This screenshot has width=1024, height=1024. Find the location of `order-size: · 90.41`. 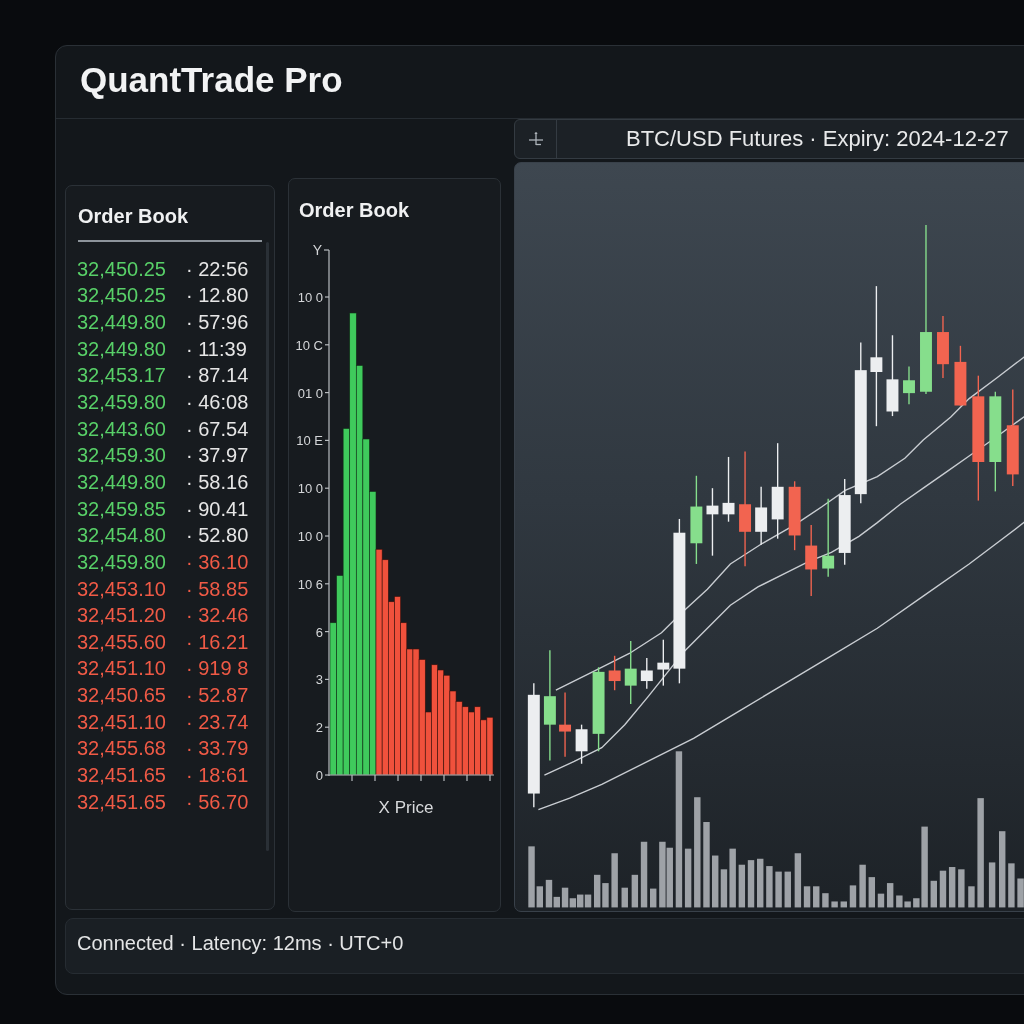

order-size: · 90.41 is located at coordinates (217, 509).